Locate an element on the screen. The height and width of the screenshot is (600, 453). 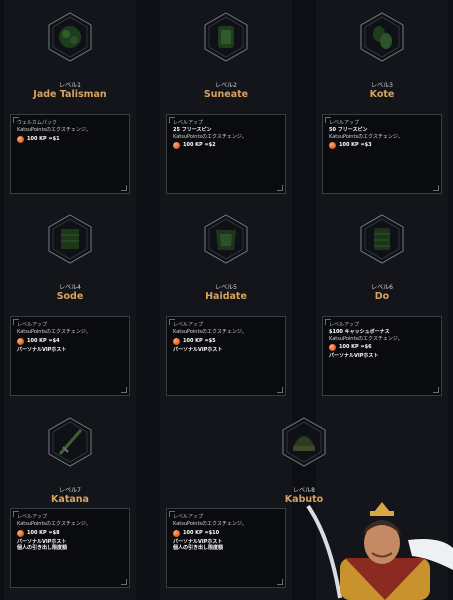
kp-rate-row: 100 KP =$6 is located at coordinates (382, 348).